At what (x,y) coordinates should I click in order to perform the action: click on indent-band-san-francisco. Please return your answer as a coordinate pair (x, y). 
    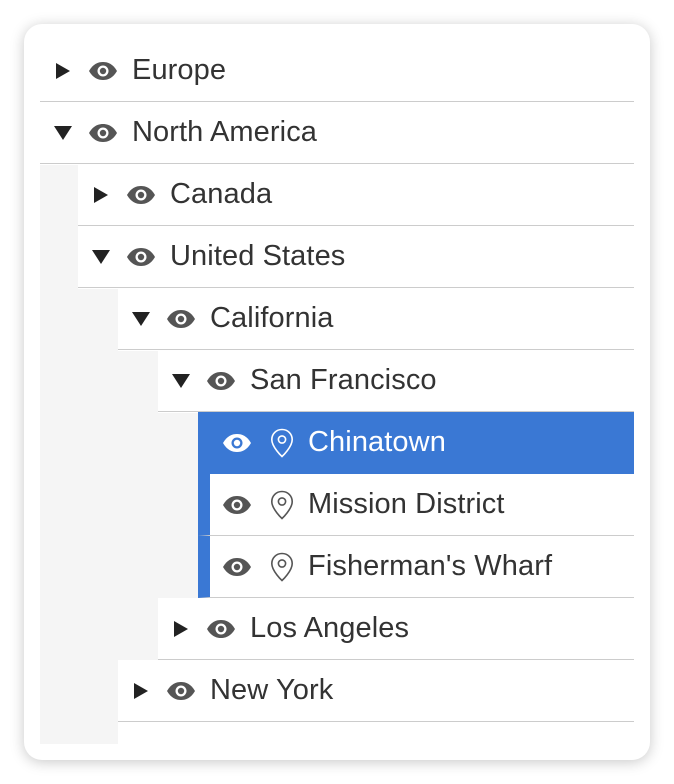
    Looking at the image, I should click on (178, 506).